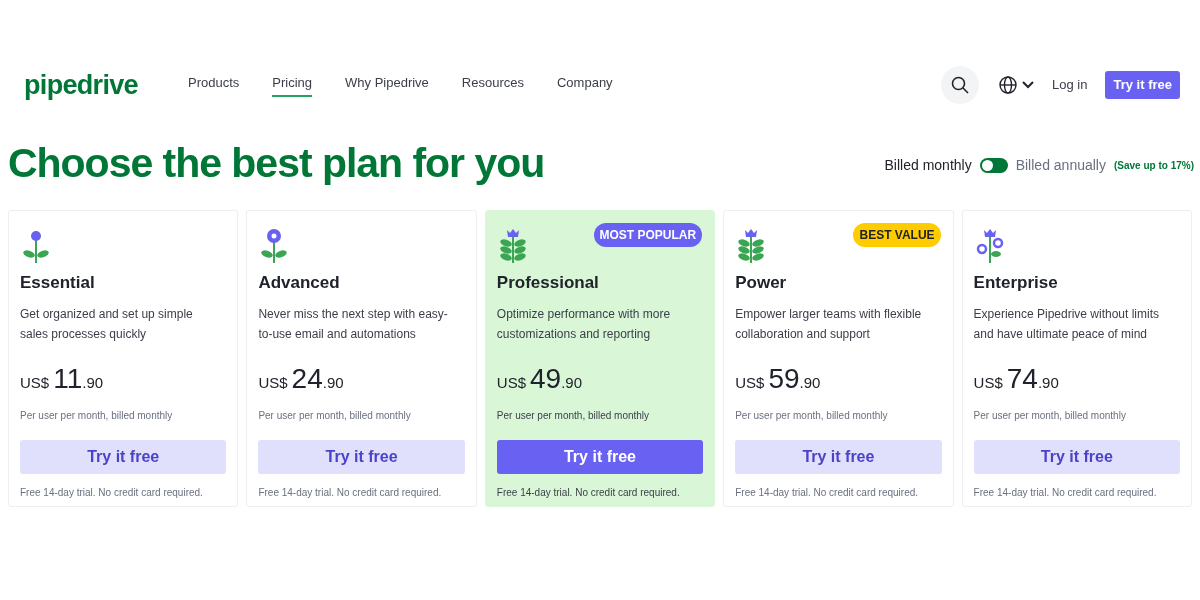  Describe the element at coordinates (276, 163) in the screenshot. I see `page-heading: Choose the best plan for you` at that location.